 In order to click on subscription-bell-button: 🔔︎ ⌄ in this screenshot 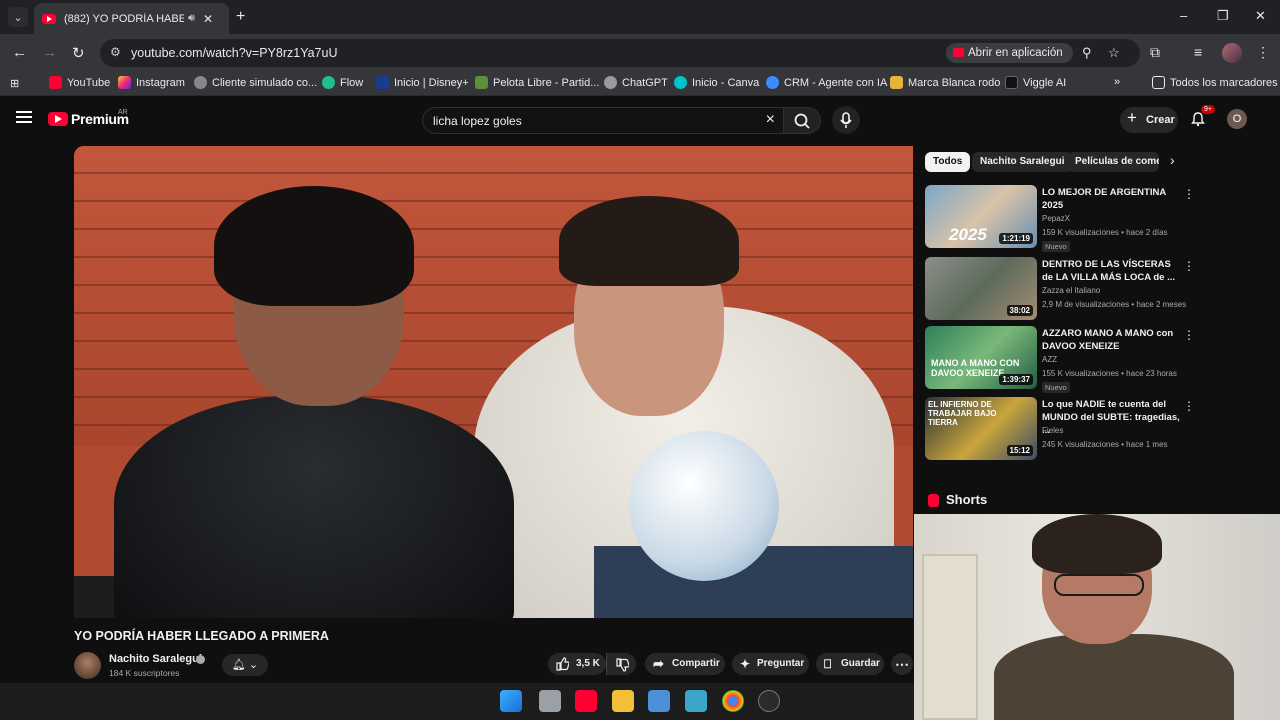, I will do `click(245, 665)`.